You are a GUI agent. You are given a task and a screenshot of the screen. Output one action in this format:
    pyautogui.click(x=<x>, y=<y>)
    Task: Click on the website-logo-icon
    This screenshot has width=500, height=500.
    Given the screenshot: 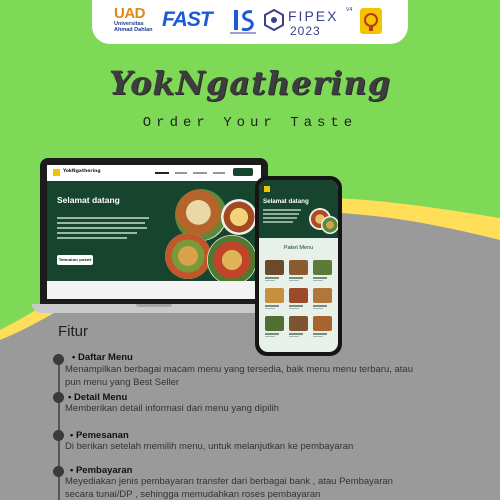 What is the action you would take?
    pyautogui.click(x=56, y=172)
    